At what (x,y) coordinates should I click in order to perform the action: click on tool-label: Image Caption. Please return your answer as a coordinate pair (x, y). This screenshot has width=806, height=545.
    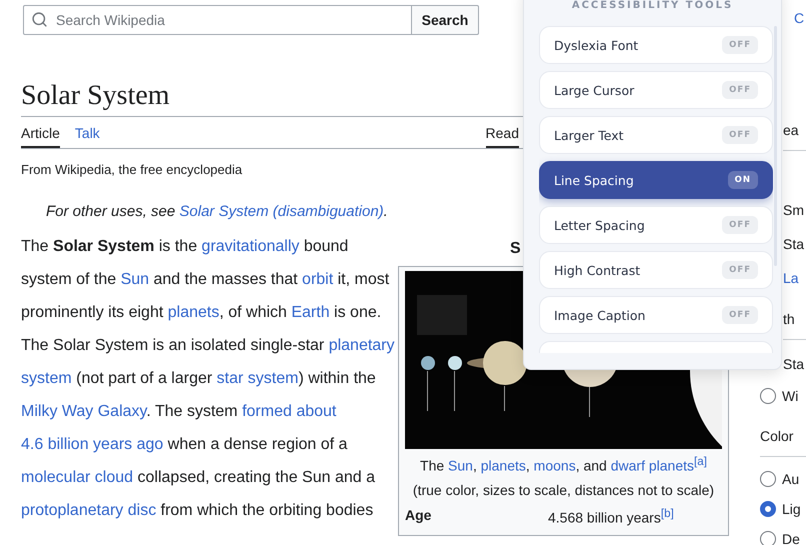
    Looking at the image, I should click on (600, 315).